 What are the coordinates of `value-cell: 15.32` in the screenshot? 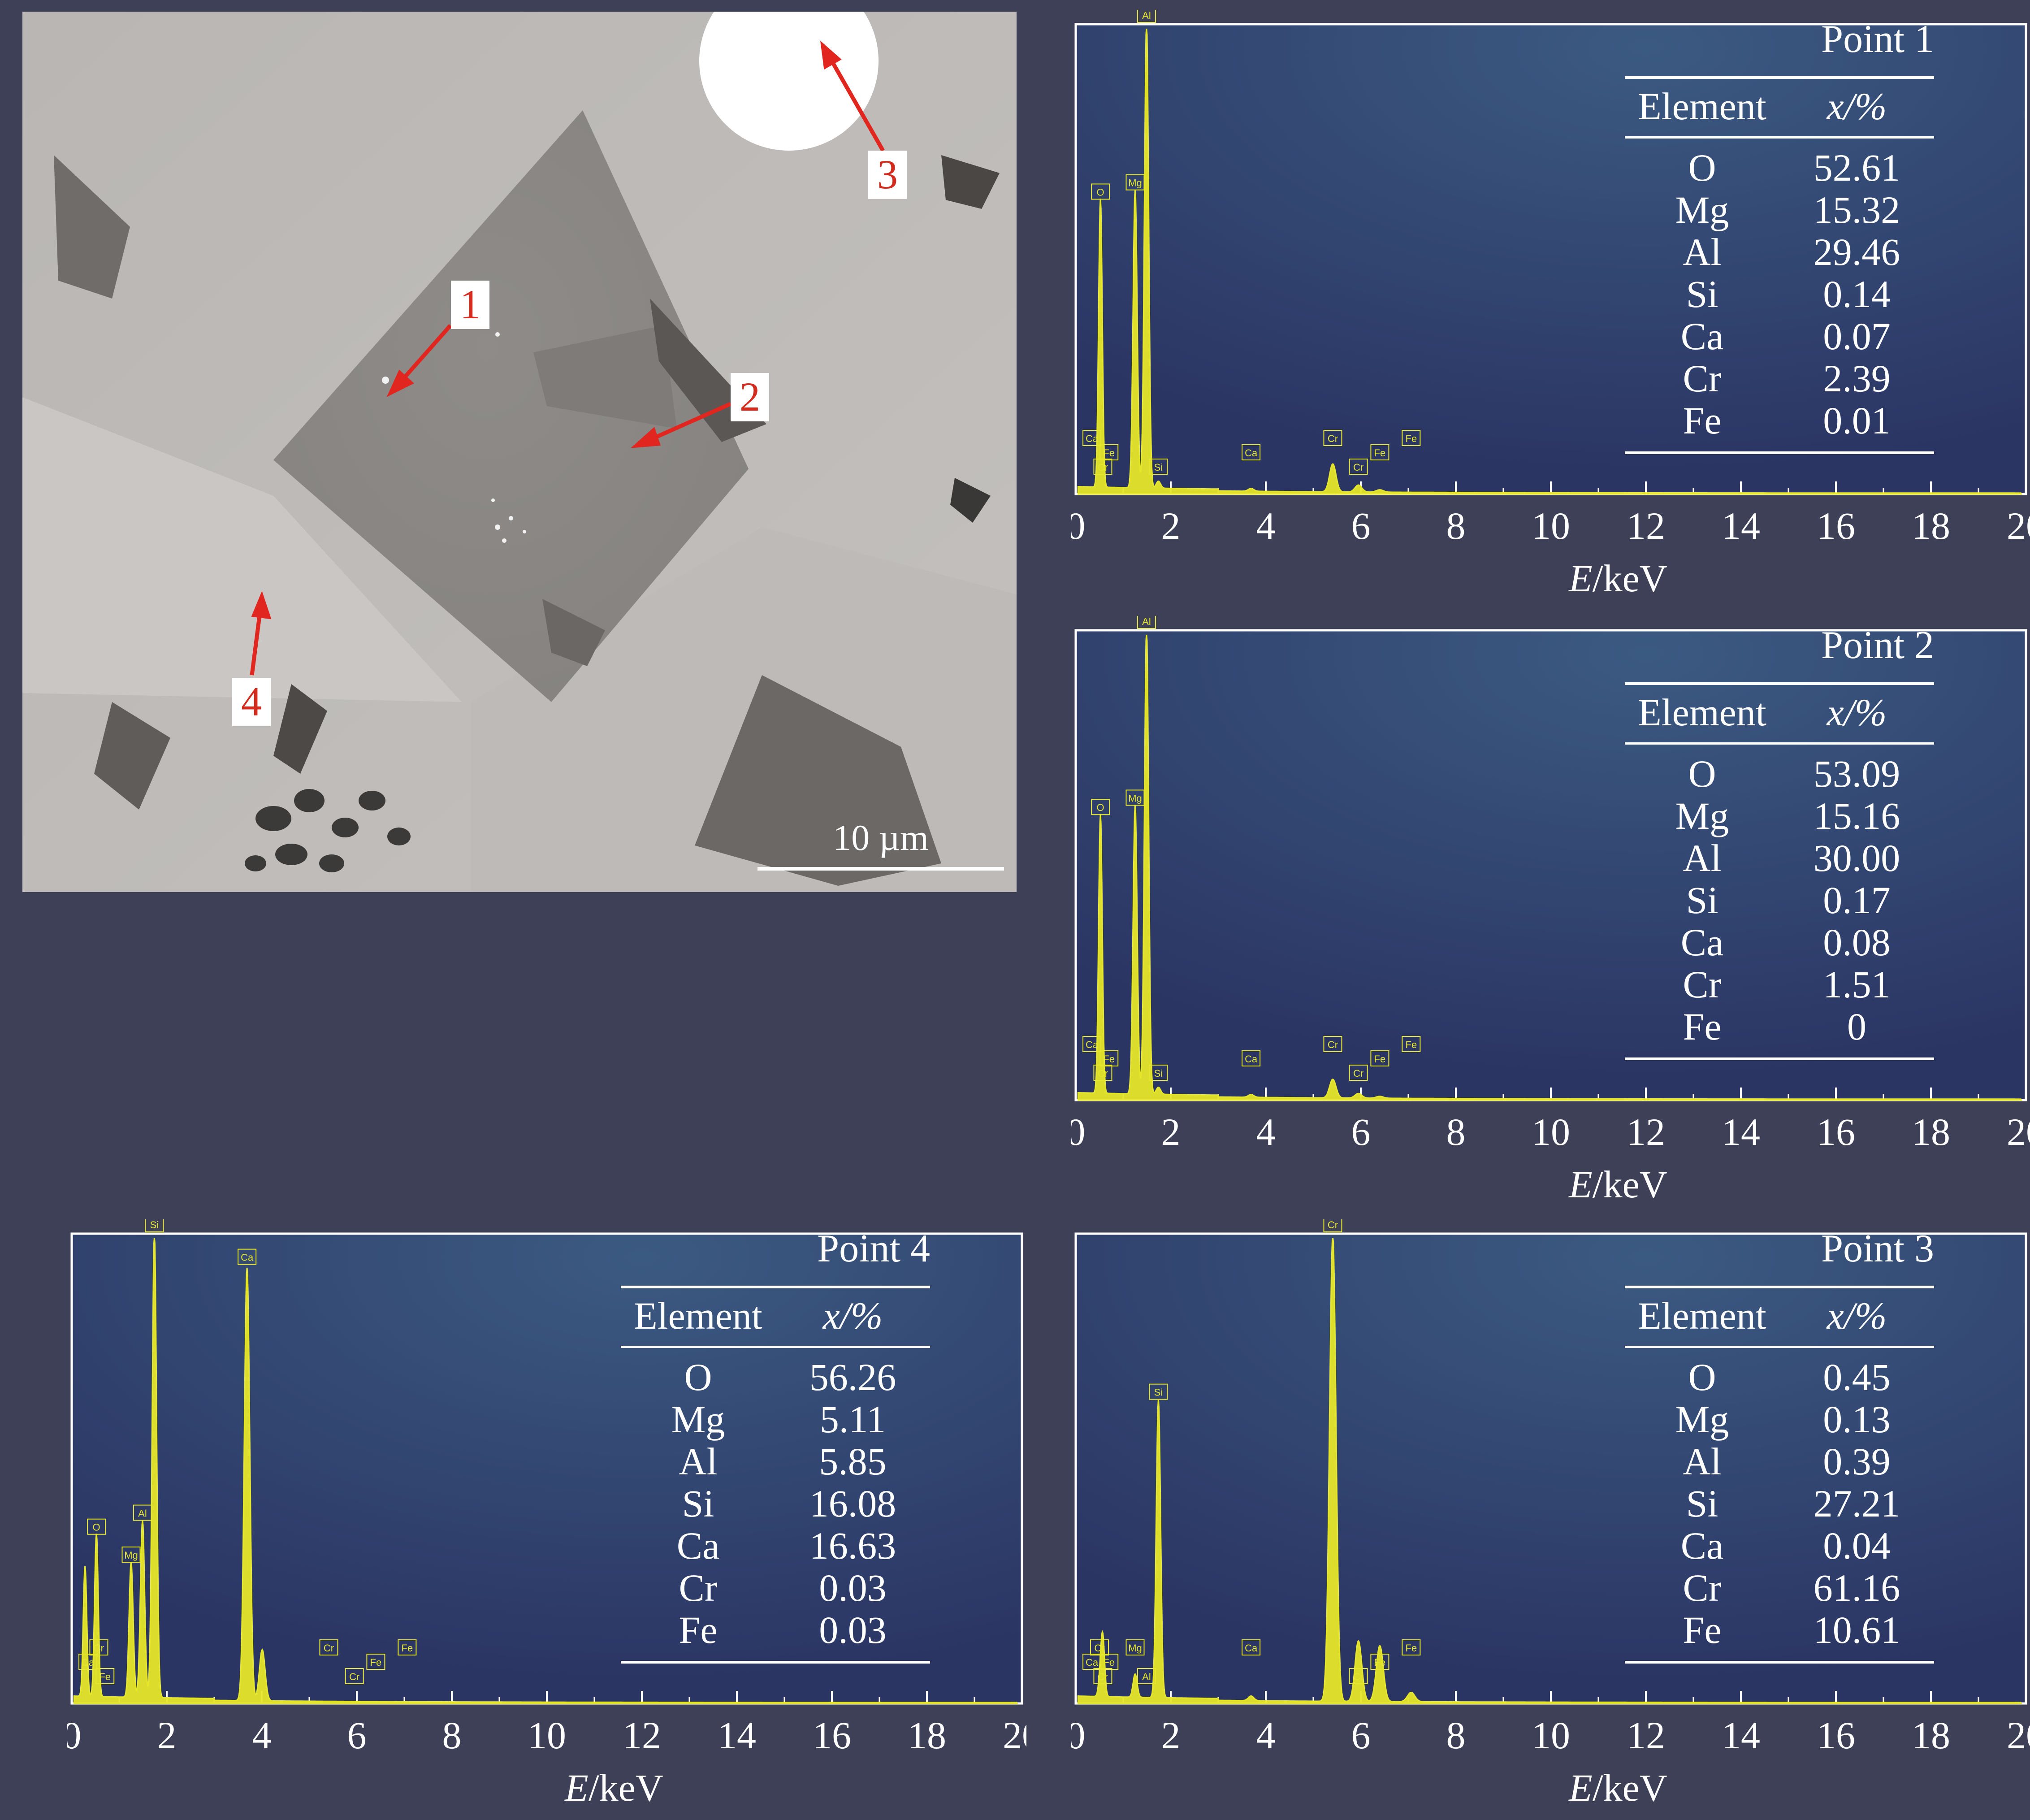 It's located at (1856, 210).